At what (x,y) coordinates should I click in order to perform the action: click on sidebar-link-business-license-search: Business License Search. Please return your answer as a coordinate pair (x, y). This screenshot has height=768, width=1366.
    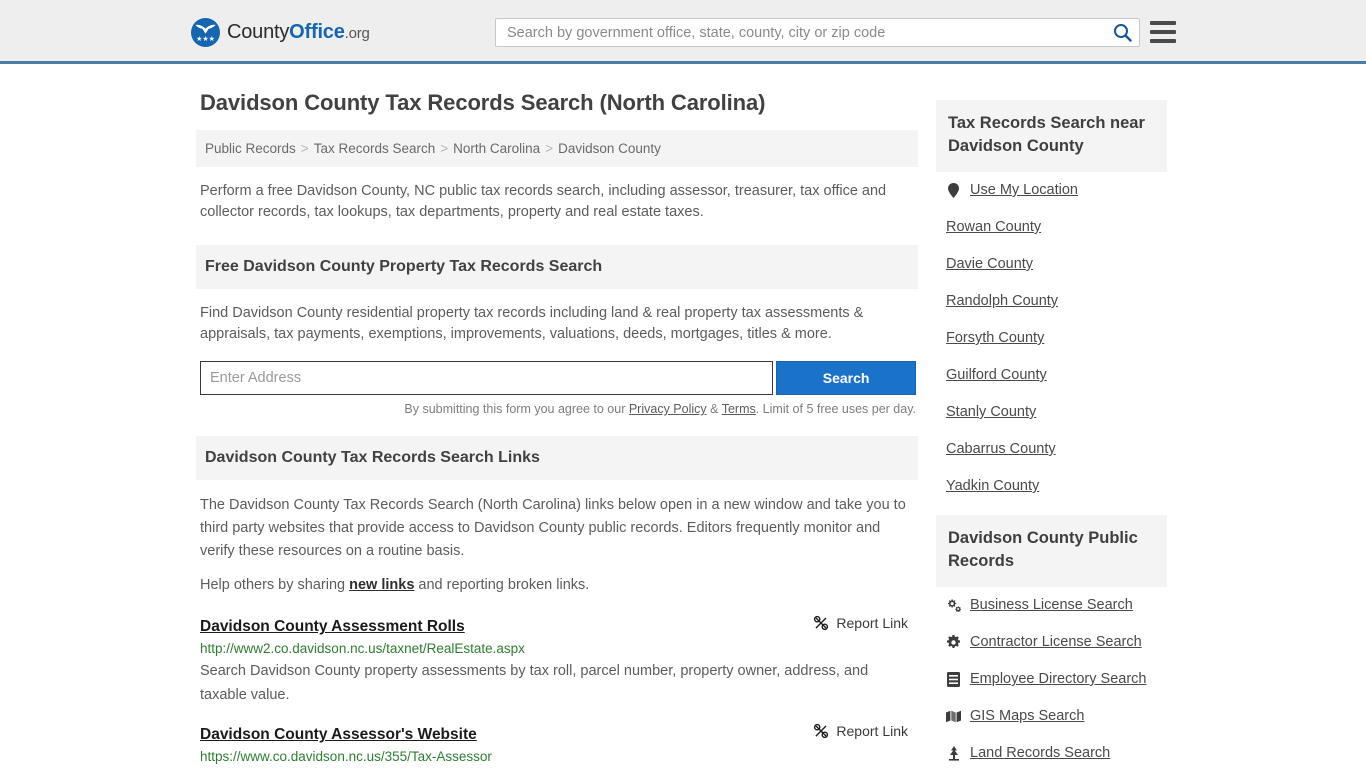
    Looking at the image, I should click on (1051, 605).